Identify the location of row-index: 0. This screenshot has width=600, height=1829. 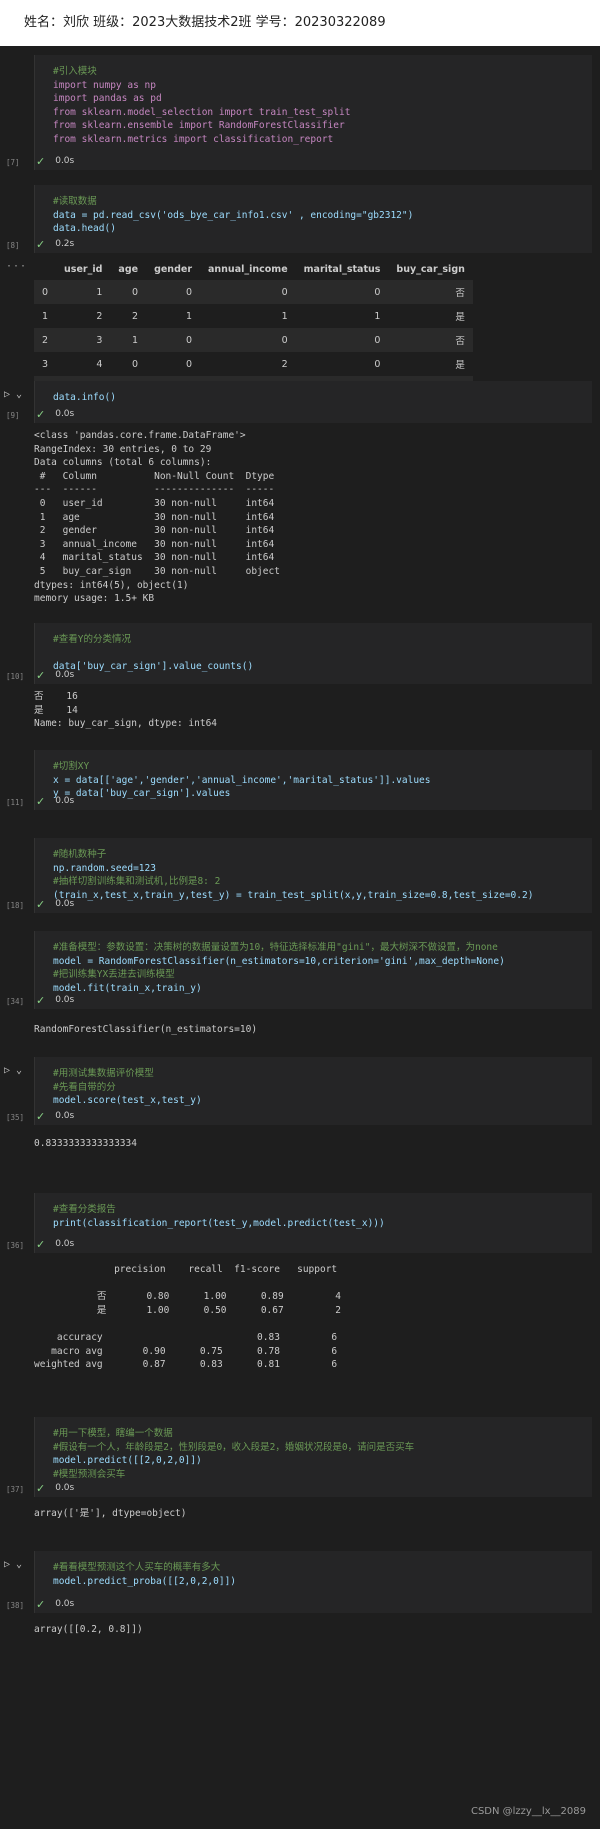
(45, 292).